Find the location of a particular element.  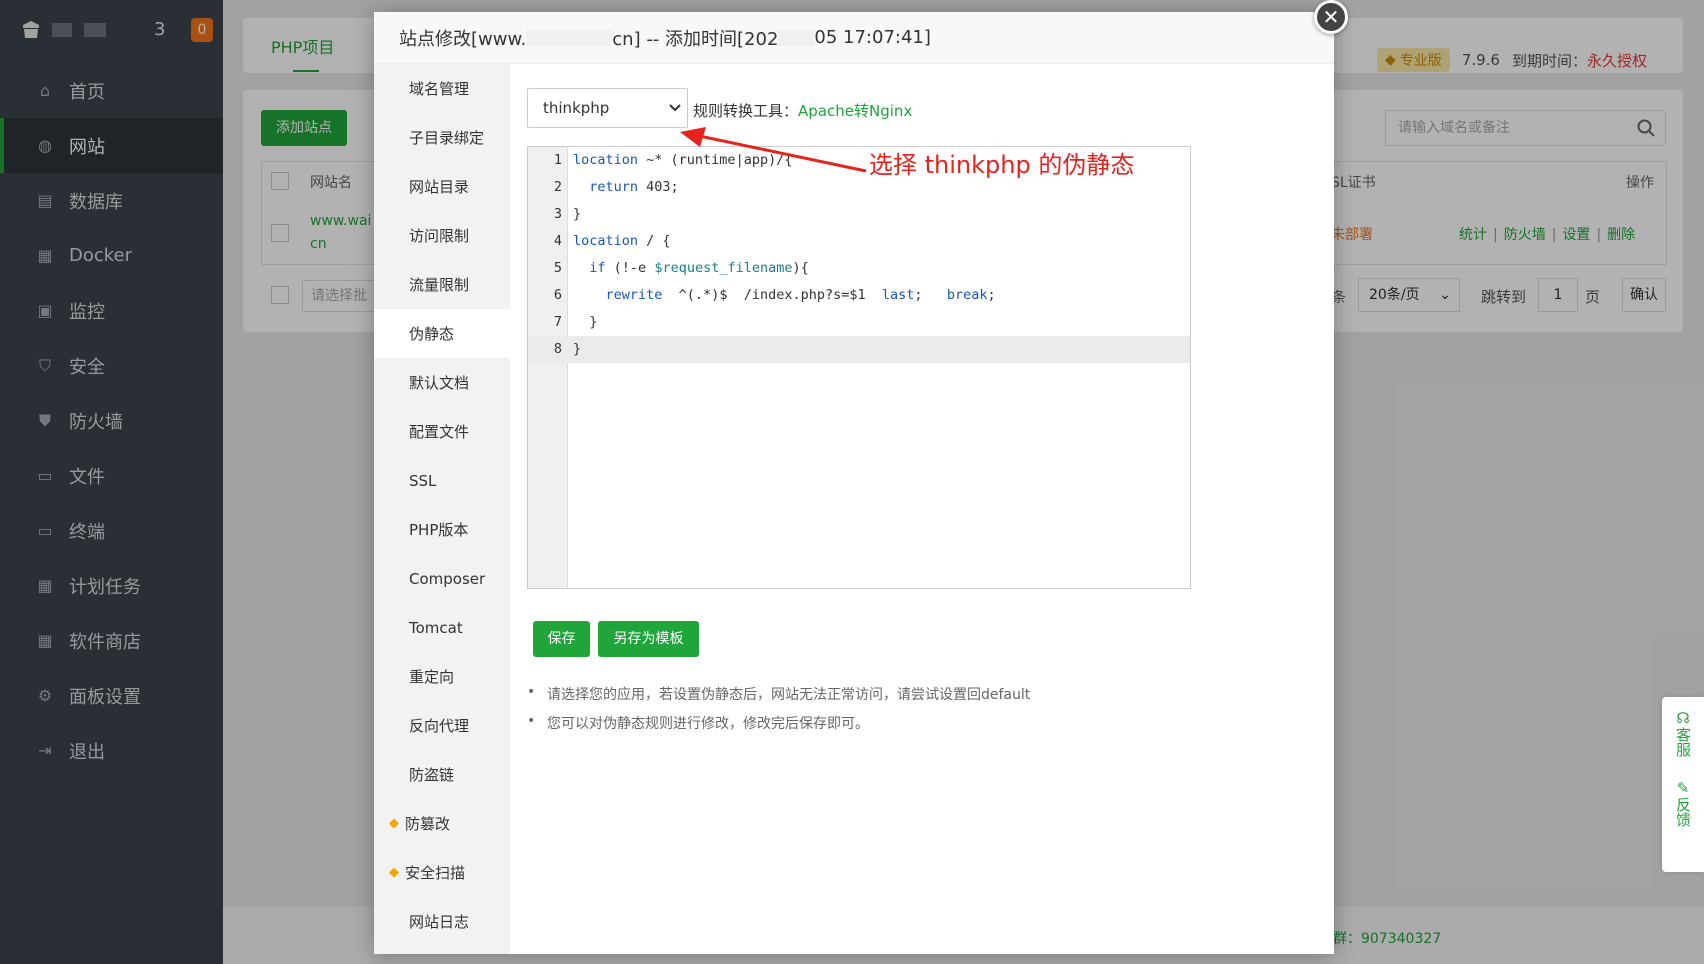

masked-date is located at coordinates (796, 37).